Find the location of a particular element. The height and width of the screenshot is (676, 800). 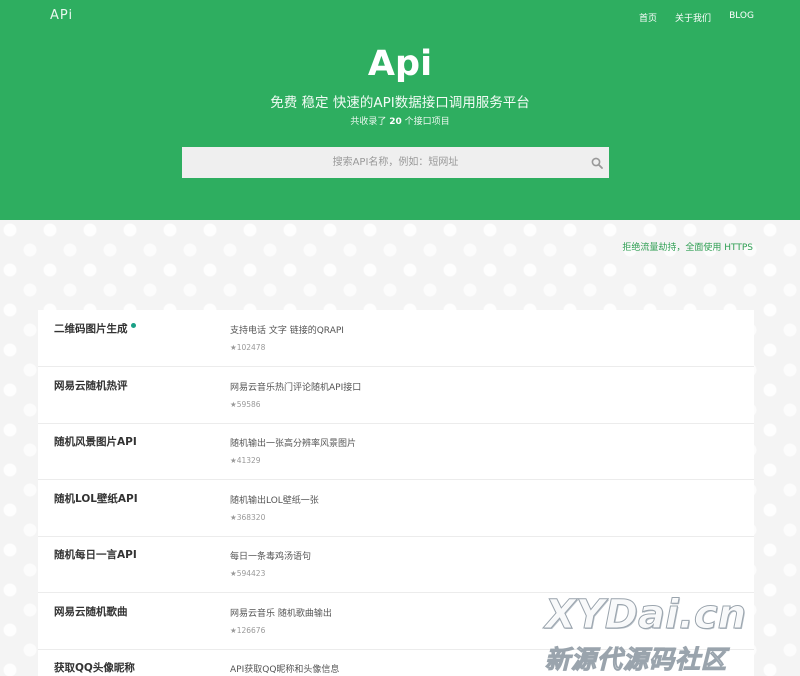

api-star-count: ★59586 is located at coordinates (245, 404).